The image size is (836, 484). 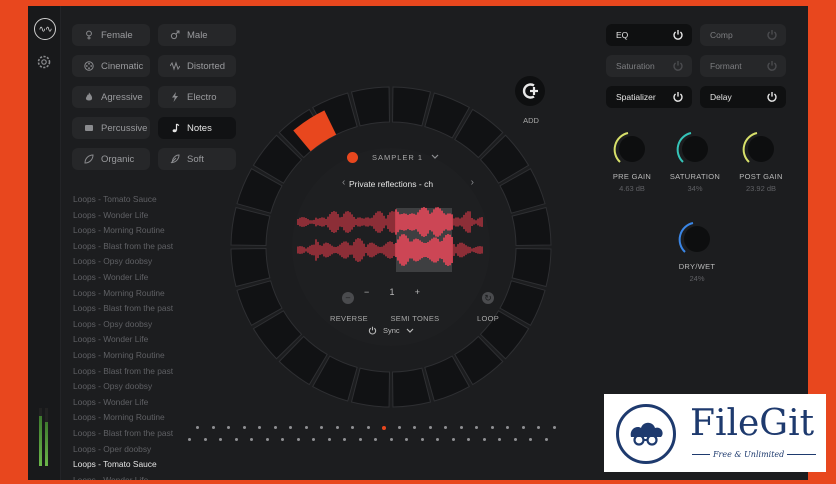 What do you see at coordinates (417, 292) in the screenshot?
I see `plus-button: +` at bounding box center [417, 292].